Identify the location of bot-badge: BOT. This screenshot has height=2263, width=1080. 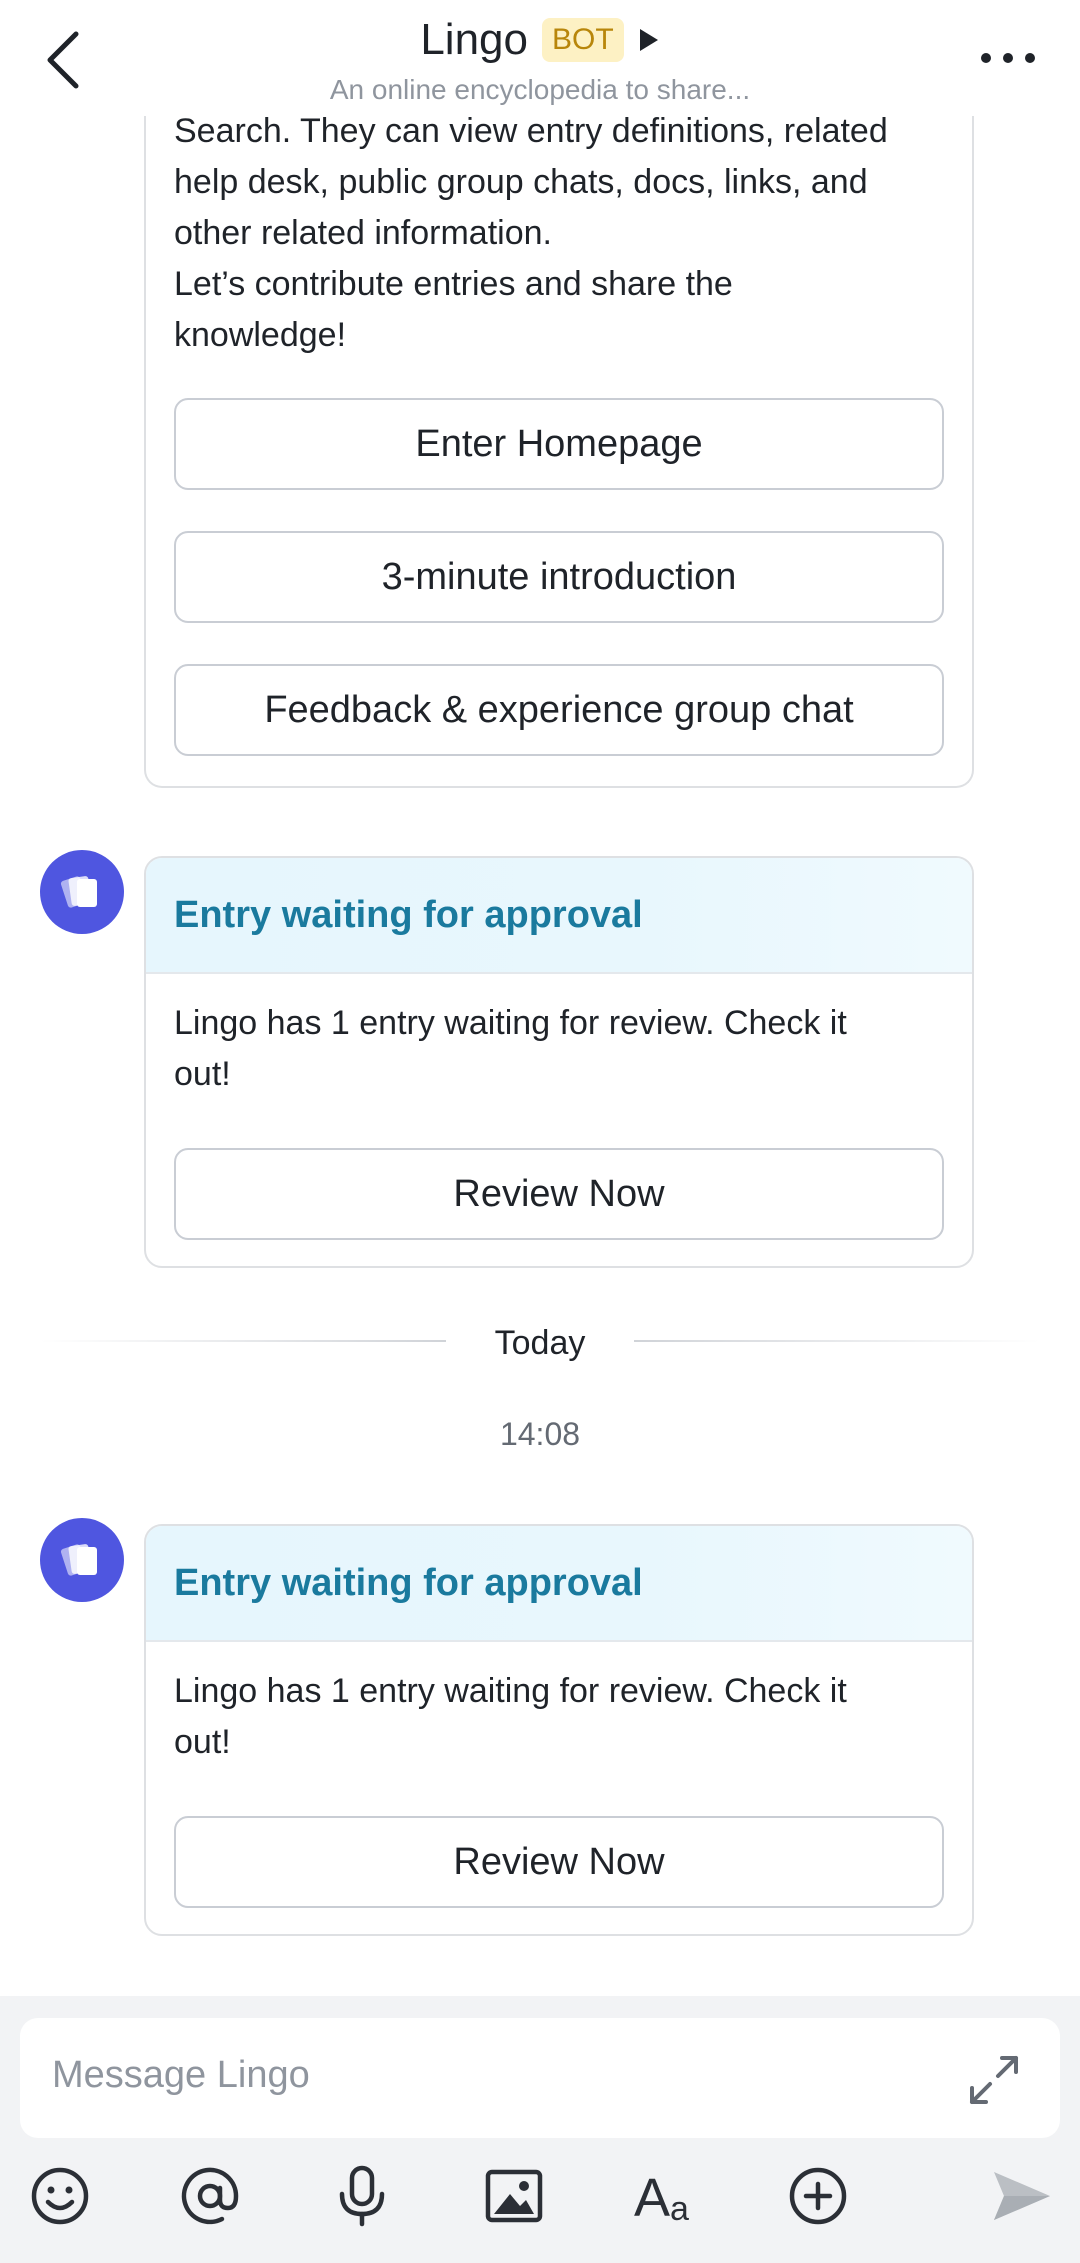
(583, 40).